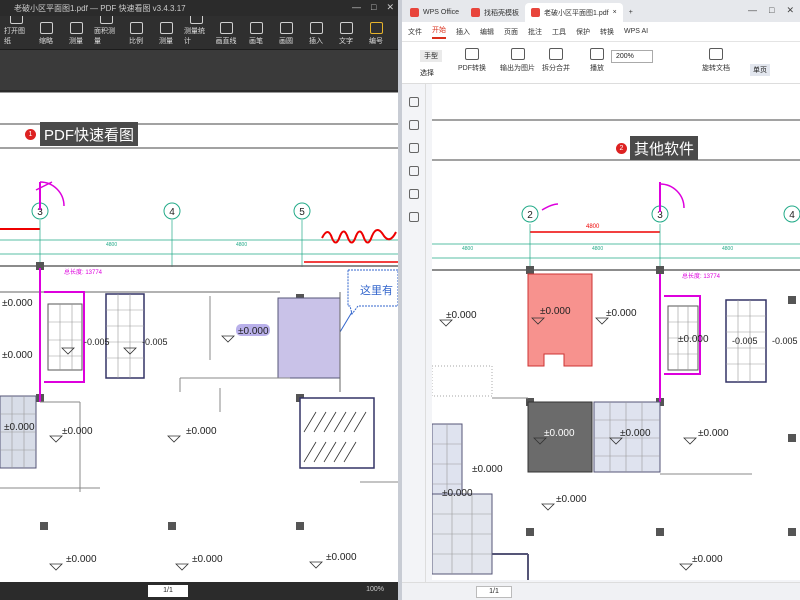  Describe the element at coordinates (574, 12) in the screenshot. I see `tab-document: 老破小区平面图1.pdf ×` at that location.